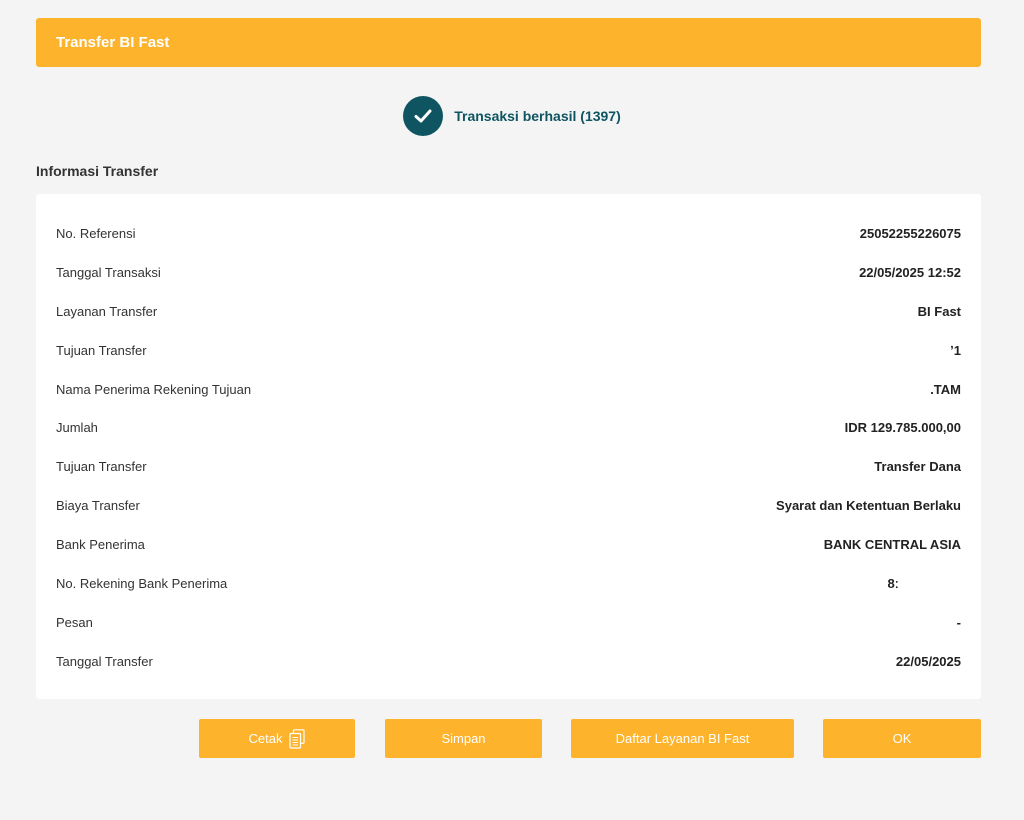 Image resolution: width=1024 pixels, height=820 pixels. Describe the element at coordinates (892, 545) in the screenshot. I see `detail-value: BANK CENTRAL ASIA` at that location.